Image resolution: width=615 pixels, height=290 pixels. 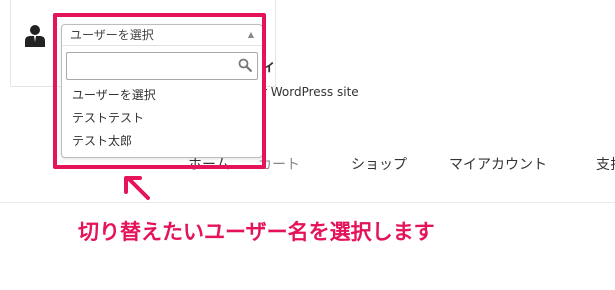 What do you see at coordinates (256, 232) in the screenshot?
I see `annotation-callout: 切り替えたいユーザー名を選択します` at bounding box center [256, 232].